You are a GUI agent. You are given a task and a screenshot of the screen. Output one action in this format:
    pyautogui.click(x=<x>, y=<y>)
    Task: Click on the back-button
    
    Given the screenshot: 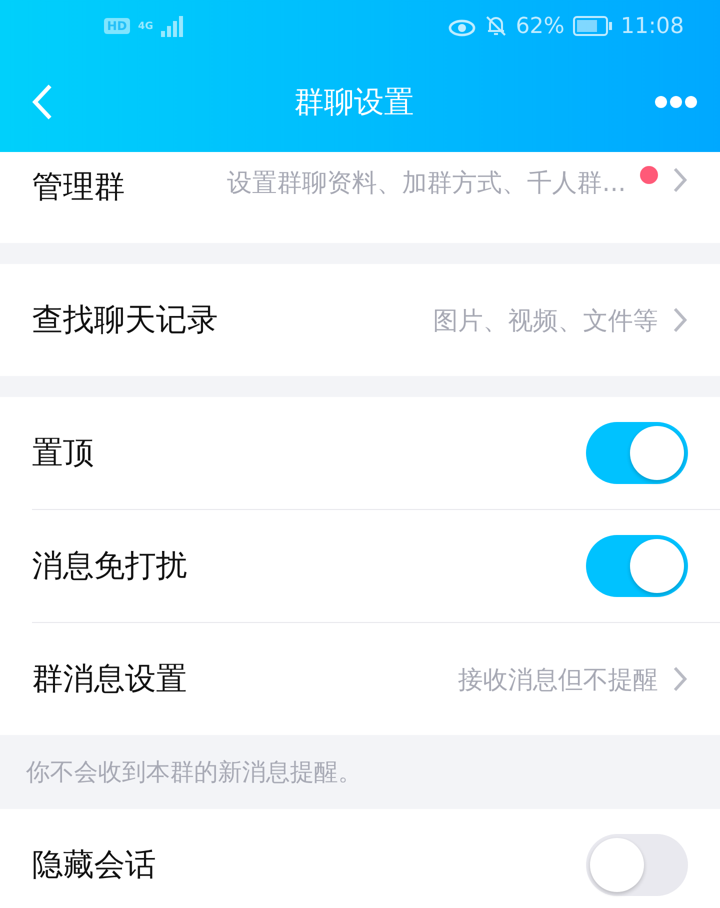 What is the action you would take?
    pyautogui.click(x=42, y=102)
    